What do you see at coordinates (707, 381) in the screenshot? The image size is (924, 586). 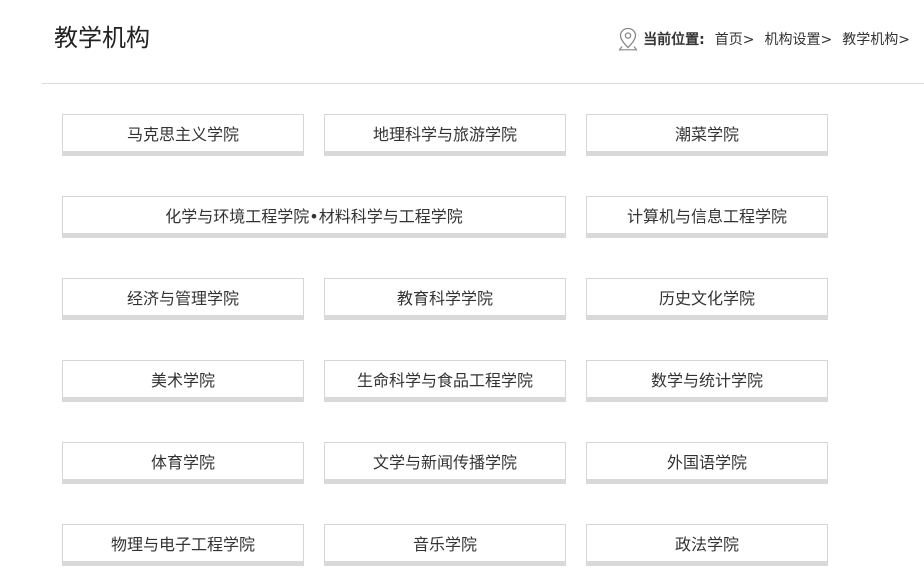 I see `college-button-math-statistics: 数学与统计学院` at bounding box center [707, 381].